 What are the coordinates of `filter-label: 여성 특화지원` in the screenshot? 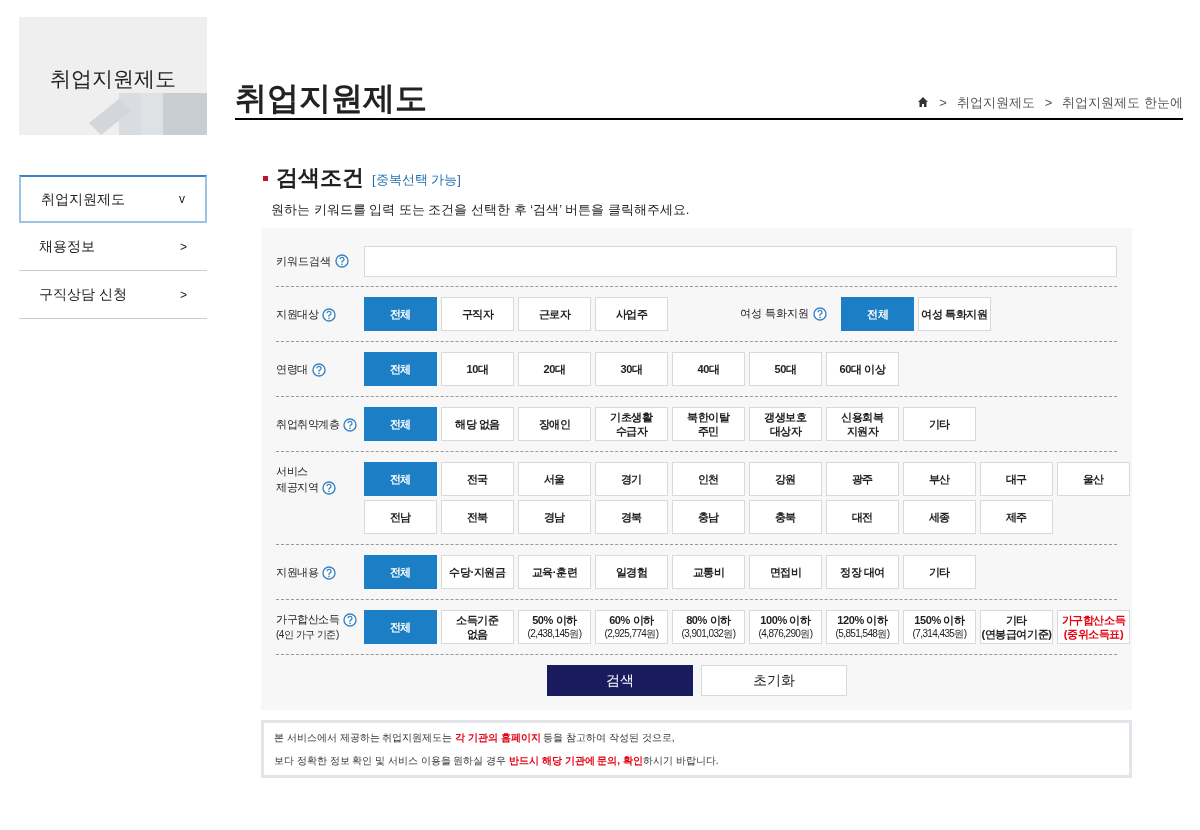 It's located at (775, 314).